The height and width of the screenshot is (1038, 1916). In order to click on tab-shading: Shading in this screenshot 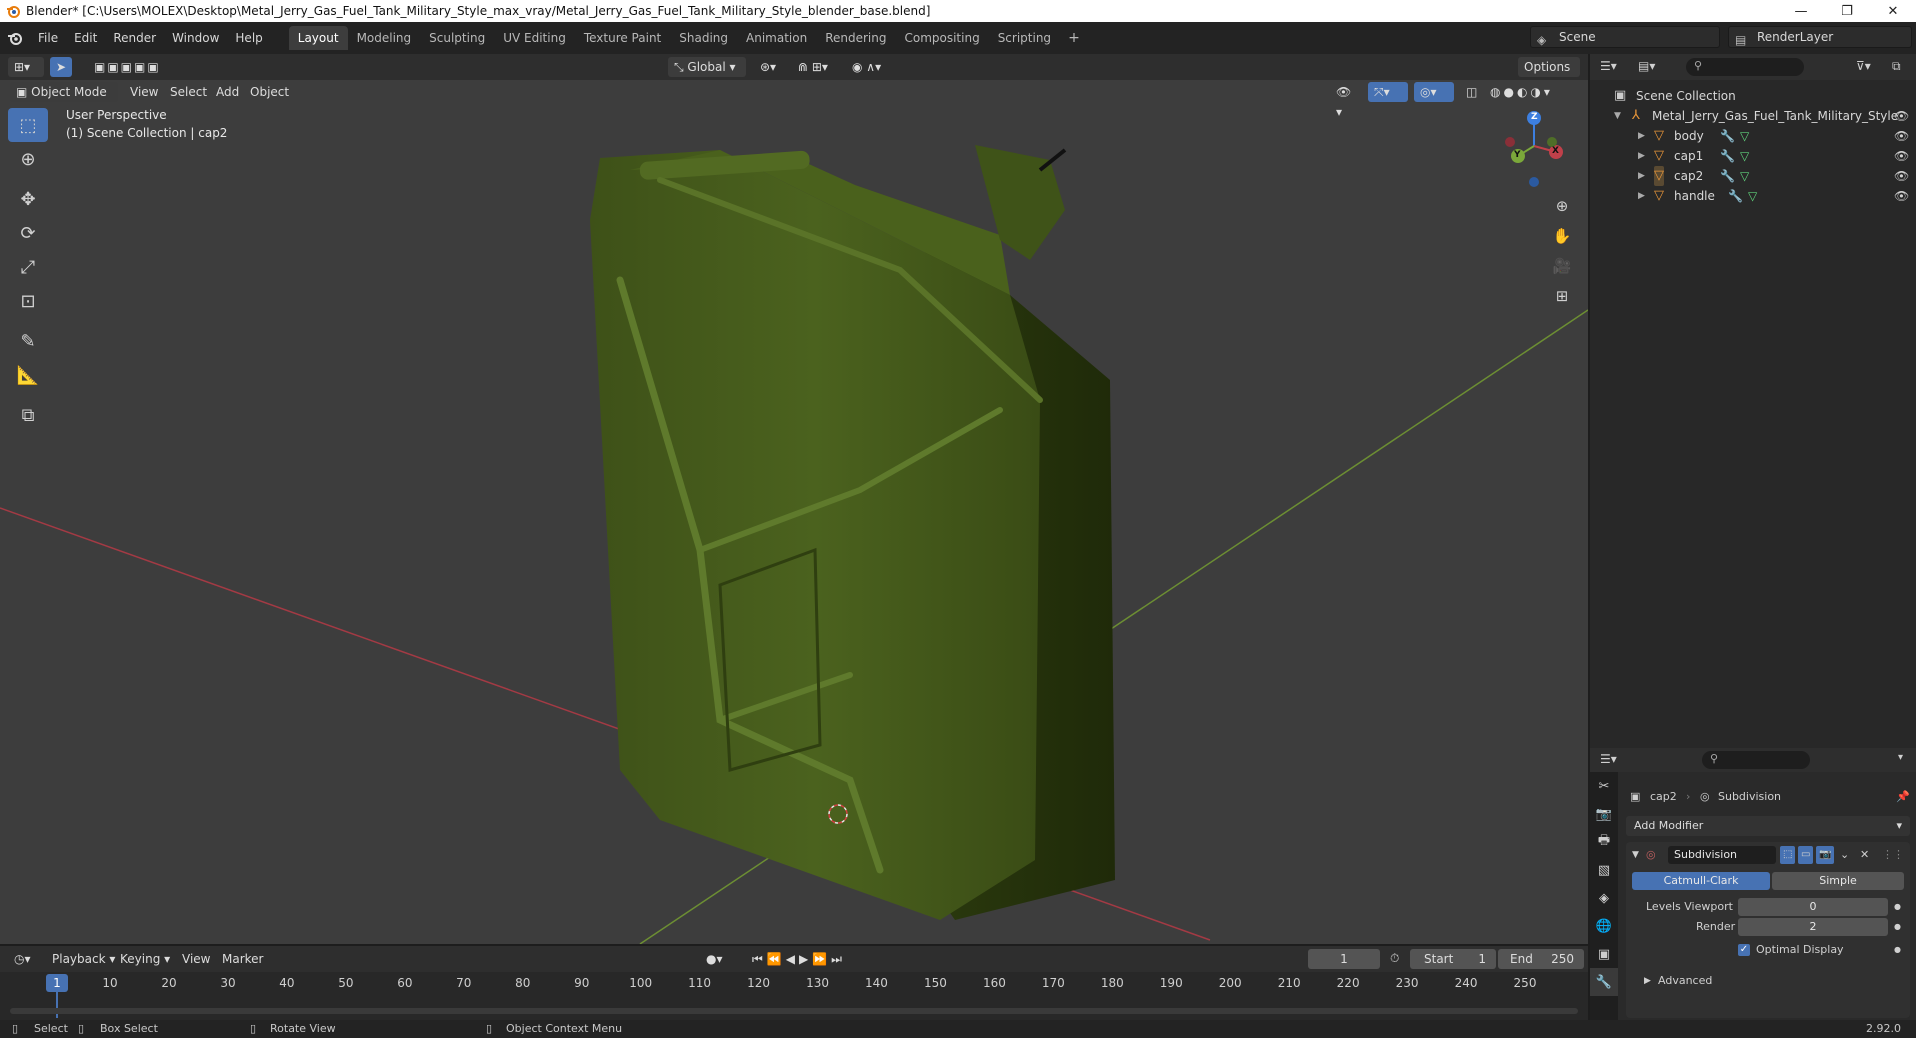, I will do `click(703, 38)`.